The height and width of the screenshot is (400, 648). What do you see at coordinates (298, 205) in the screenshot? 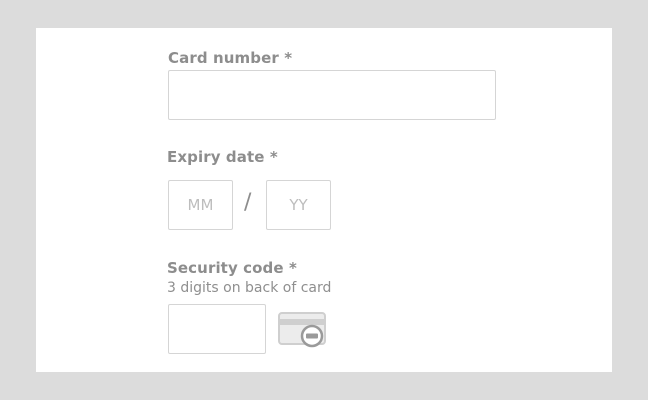
I see `expiry-year-input` at bounding box center [298, 205].